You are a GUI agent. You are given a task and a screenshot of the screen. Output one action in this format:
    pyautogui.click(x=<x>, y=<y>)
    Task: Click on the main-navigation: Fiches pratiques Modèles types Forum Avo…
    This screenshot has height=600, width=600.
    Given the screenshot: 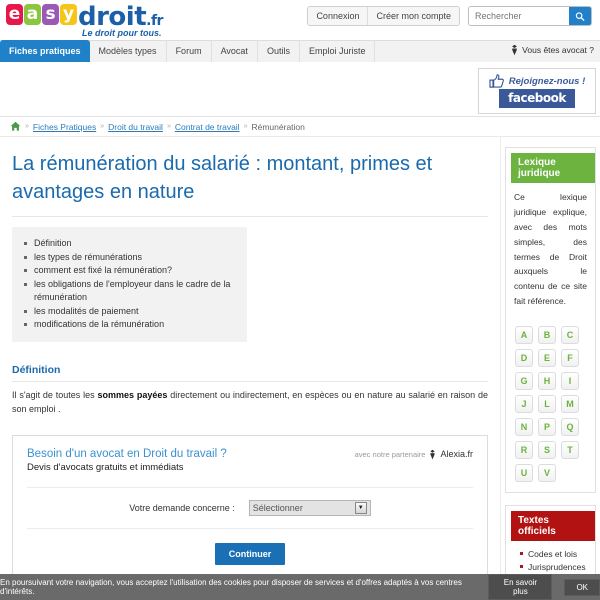 What is the action you would take?
    pyautogui.click(x=300, y=54)
    